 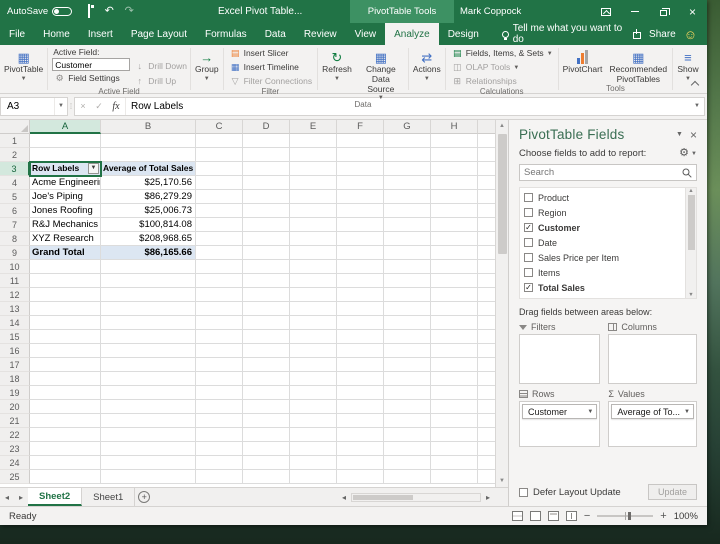 I want to click on sheet-tab-sheet2: Sheet2, so click(x=55, y=497).